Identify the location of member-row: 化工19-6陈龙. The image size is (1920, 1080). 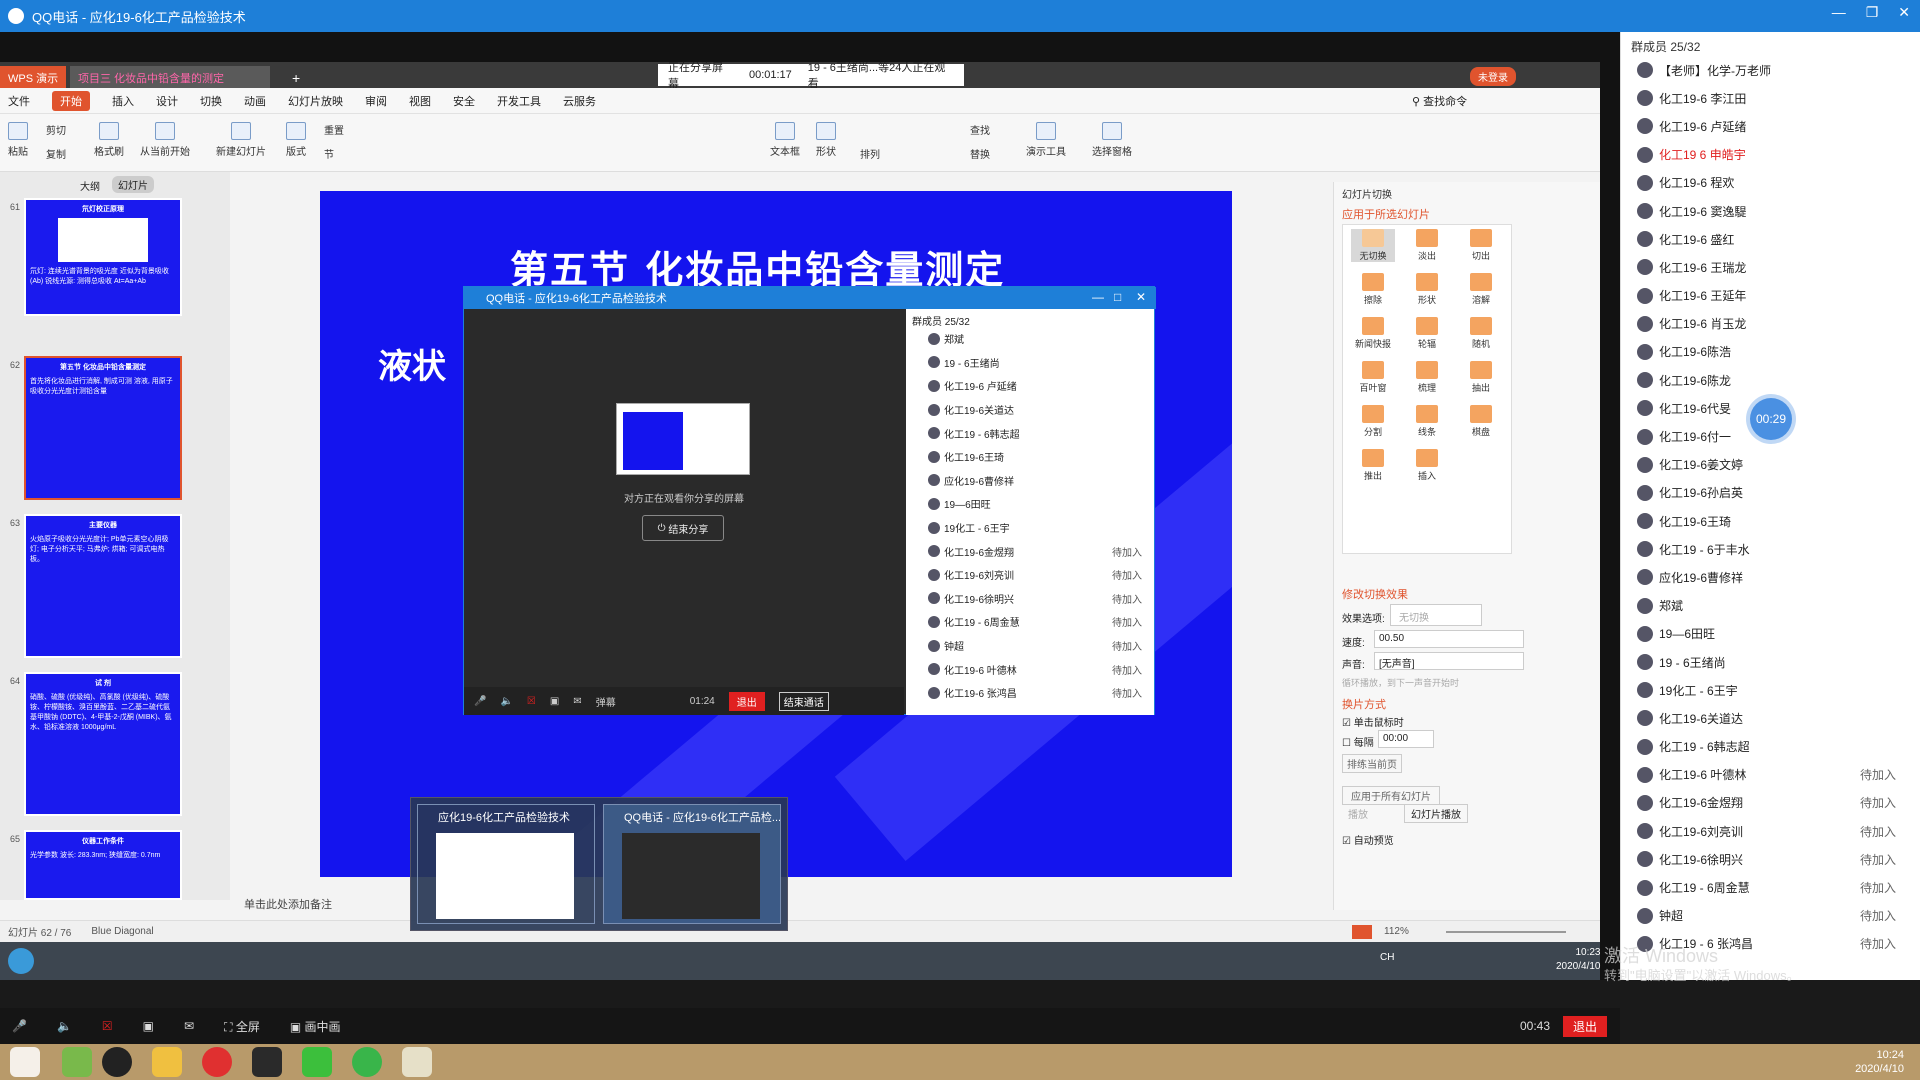
(1770, 380).